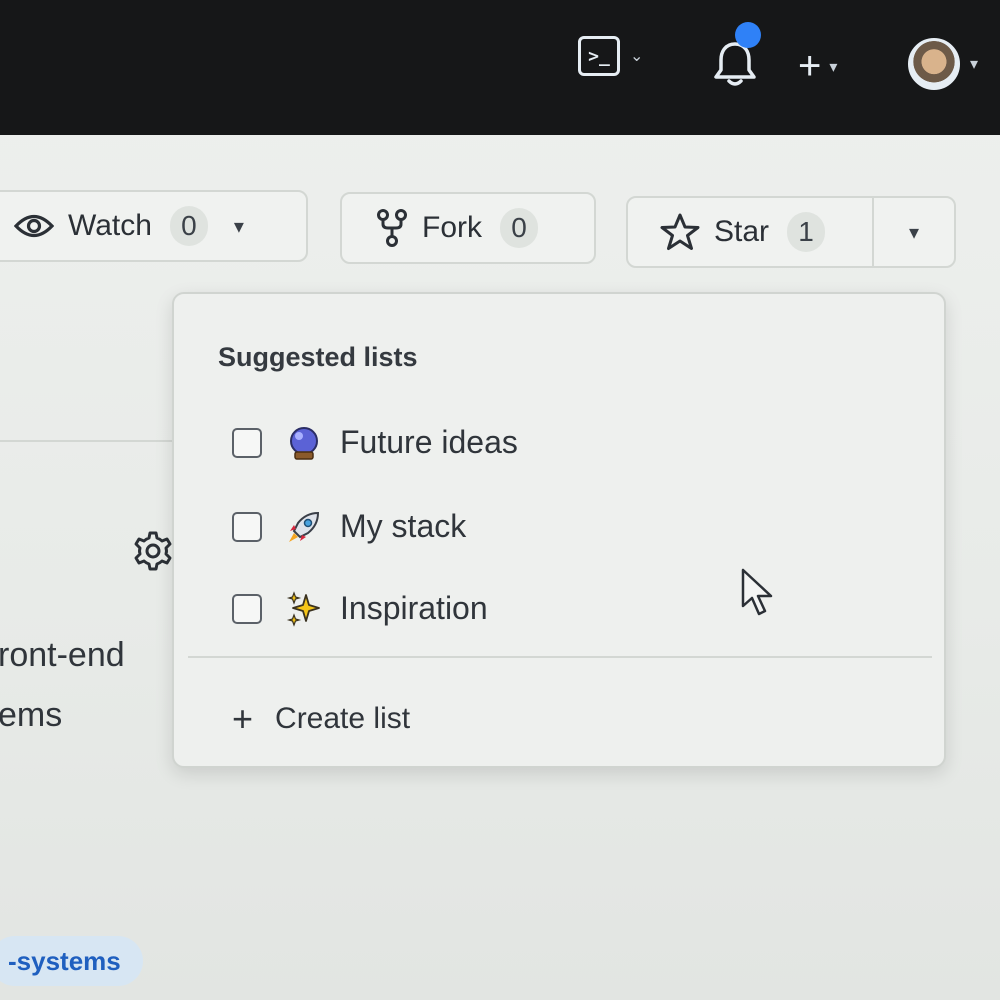 This screenshot has height=1000, width=1000. What do you see at coordinates (680, 232) in the screenshot?
I see `star-icon` at bounding box center [680, 232].